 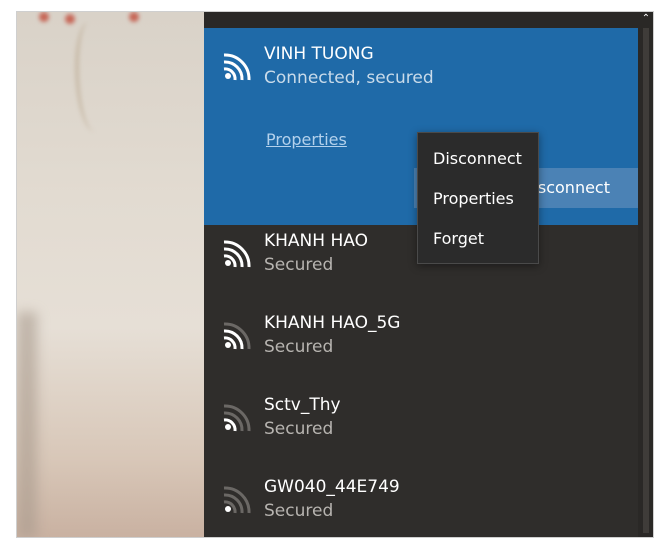 What do you see at coordinates (27, 425) in the screenshot?
I see `wallpaper-shadow` at bounding box center [27, 425].